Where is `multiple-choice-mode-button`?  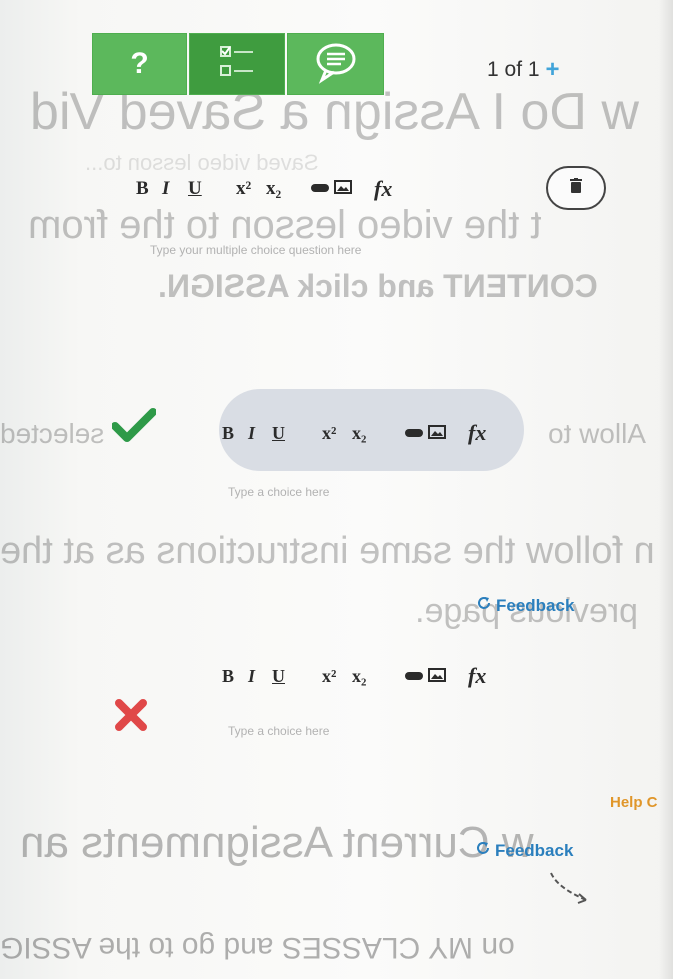
multiple-choice-mode-button is located at coordinates (237, 64).